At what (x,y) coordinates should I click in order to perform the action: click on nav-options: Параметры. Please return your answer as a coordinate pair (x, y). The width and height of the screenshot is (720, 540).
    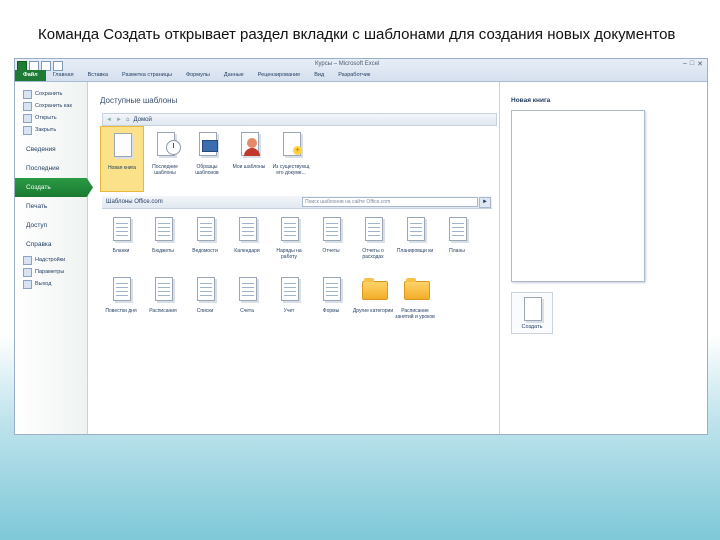
    Looking at the image, I should click on (51, 272).